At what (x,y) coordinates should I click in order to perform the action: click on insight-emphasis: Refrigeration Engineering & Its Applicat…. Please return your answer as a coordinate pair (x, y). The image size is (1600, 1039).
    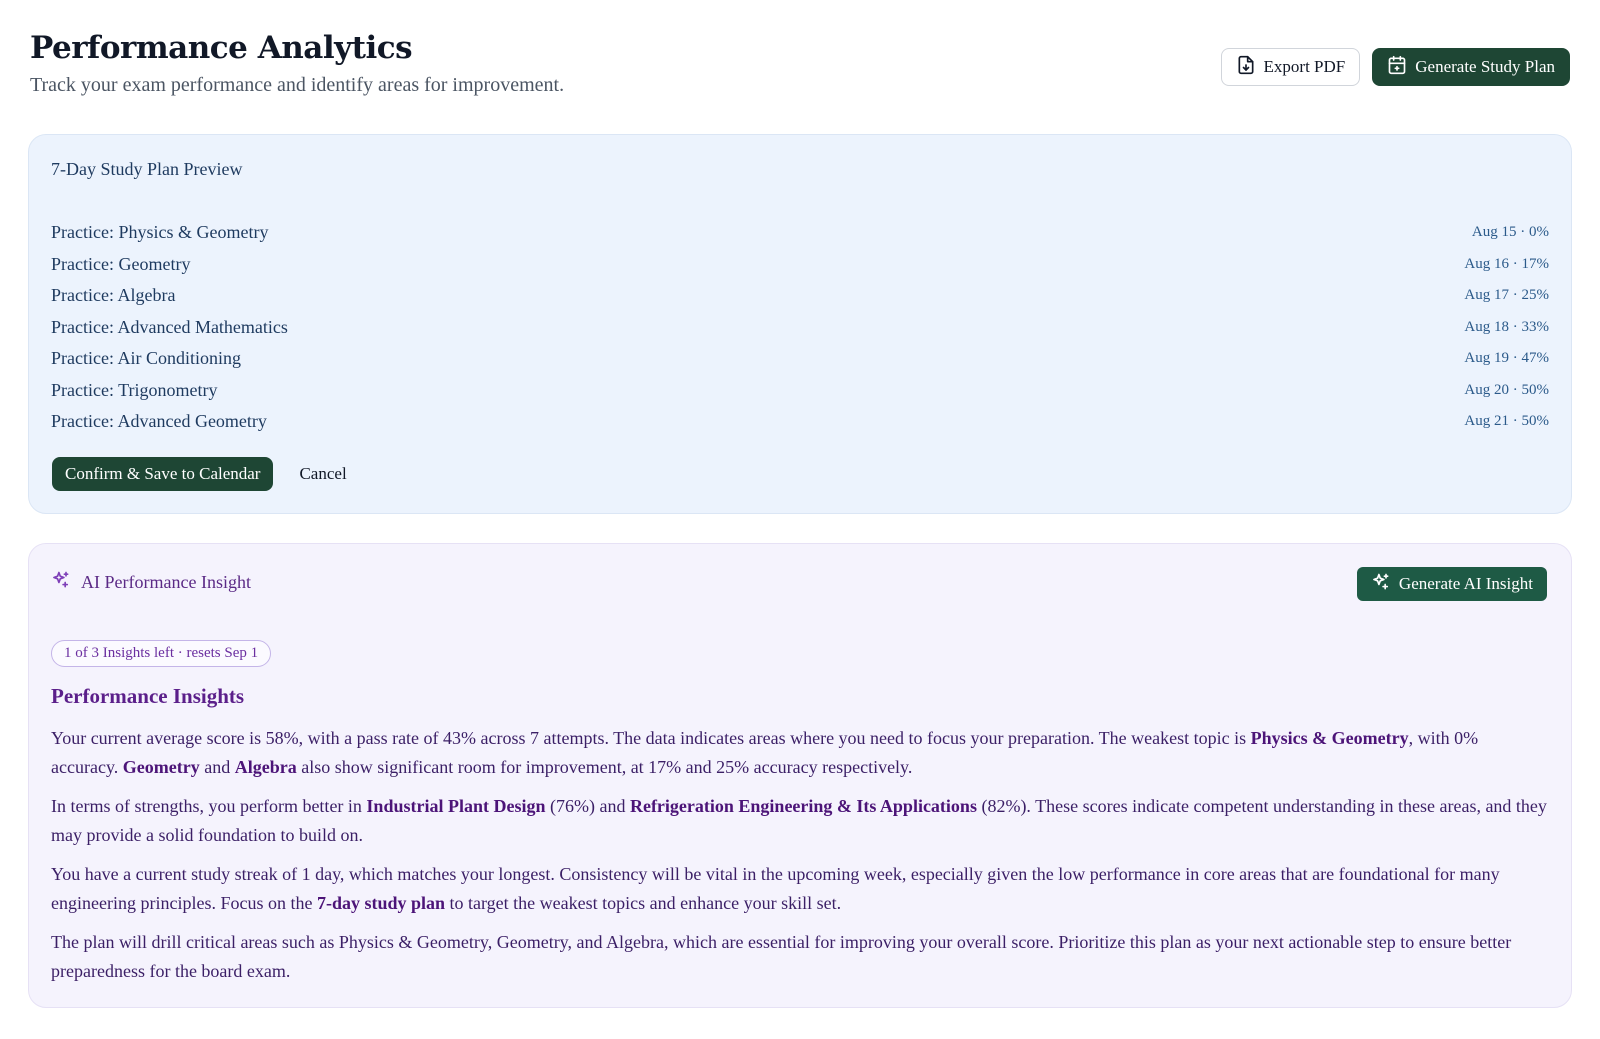
    Looking at the image, I should click on (803, 806).